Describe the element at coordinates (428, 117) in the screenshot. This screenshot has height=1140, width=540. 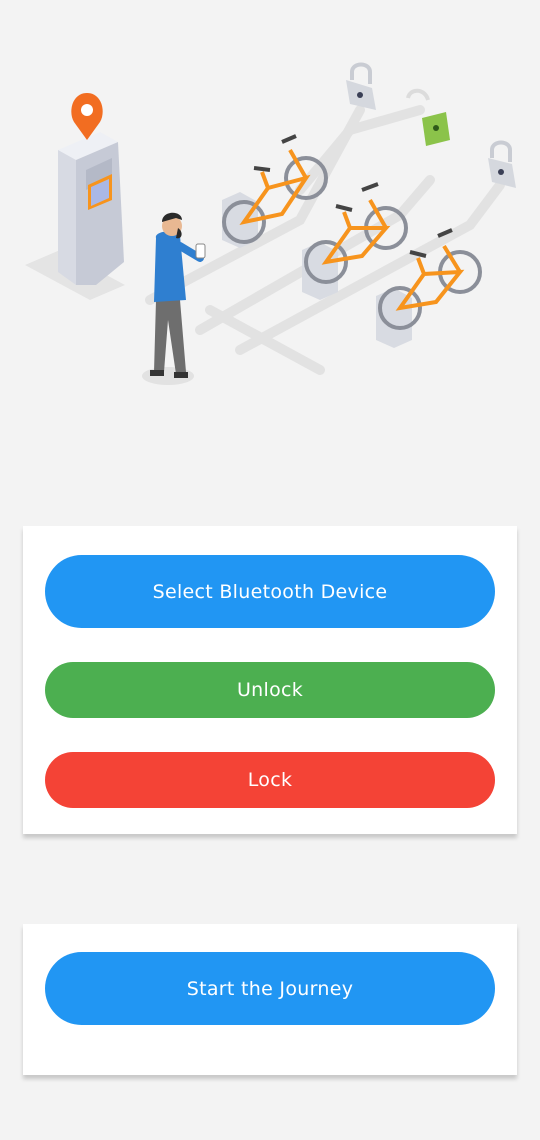
I see `padlock-unlocked-icon` at that location.